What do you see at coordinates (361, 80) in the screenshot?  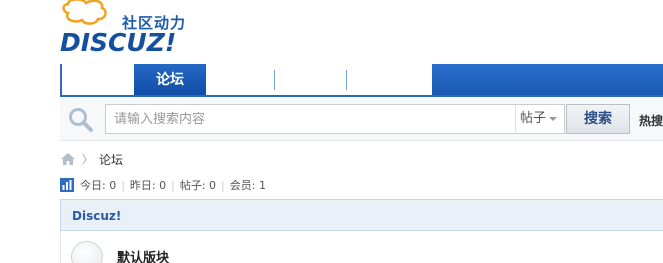 I see `main-nav: 论坛` at bounding box center [361, 80].